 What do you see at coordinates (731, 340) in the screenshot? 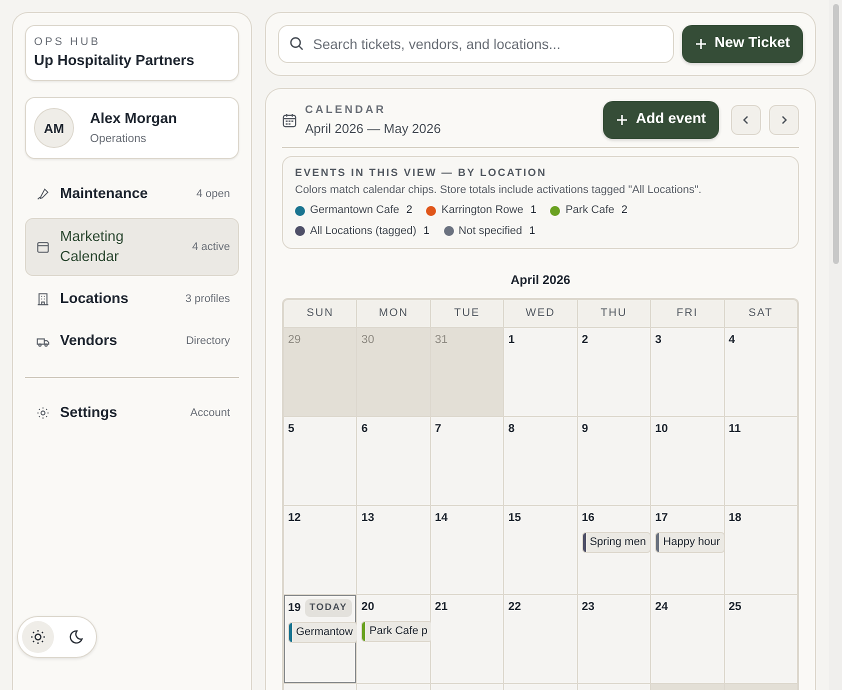
I see `day-number: 4` at bounding box center [731, 340].